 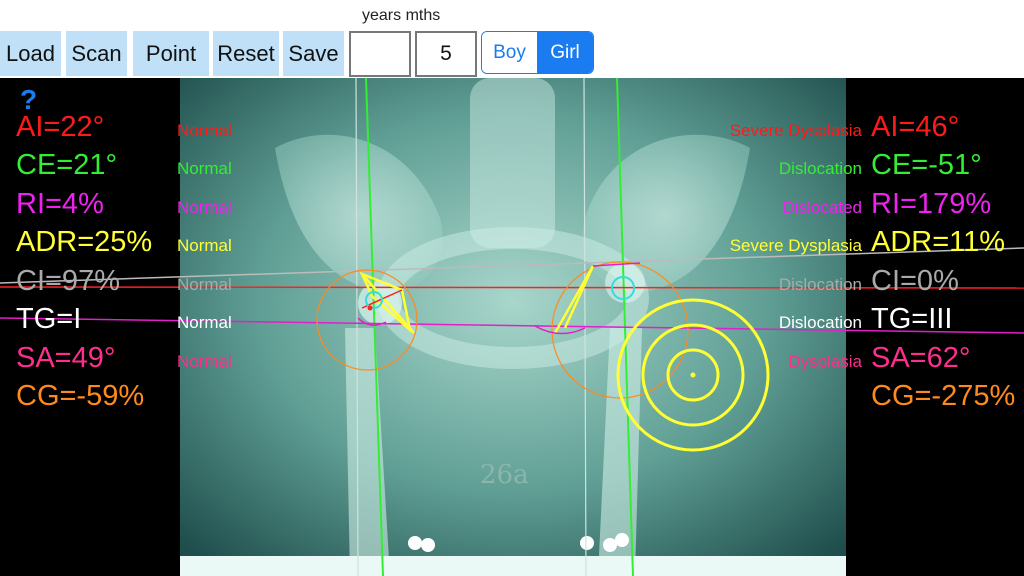 I want to click on right-ci-status: Dislocation, so click(x=820, y=284).